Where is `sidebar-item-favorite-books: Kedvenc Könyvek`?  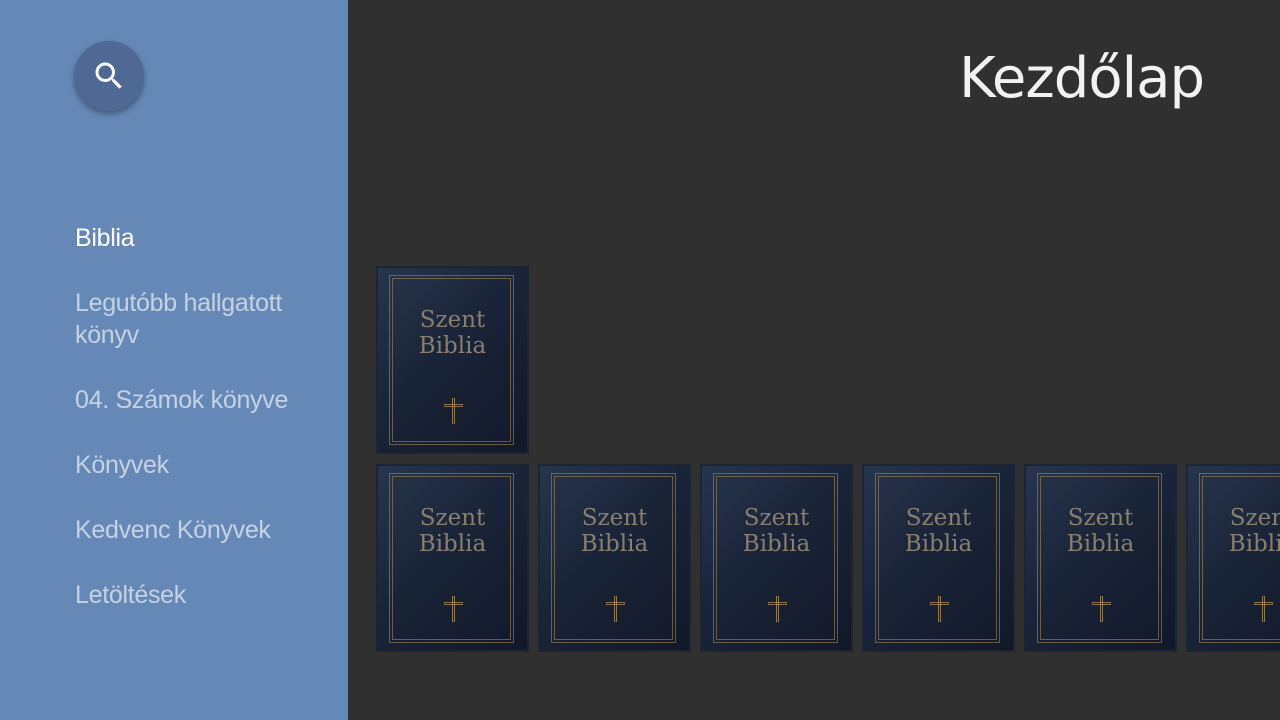
sidebar-item-favorite-books: Kedvenc Könyvek is located at coordinates (205, 530).